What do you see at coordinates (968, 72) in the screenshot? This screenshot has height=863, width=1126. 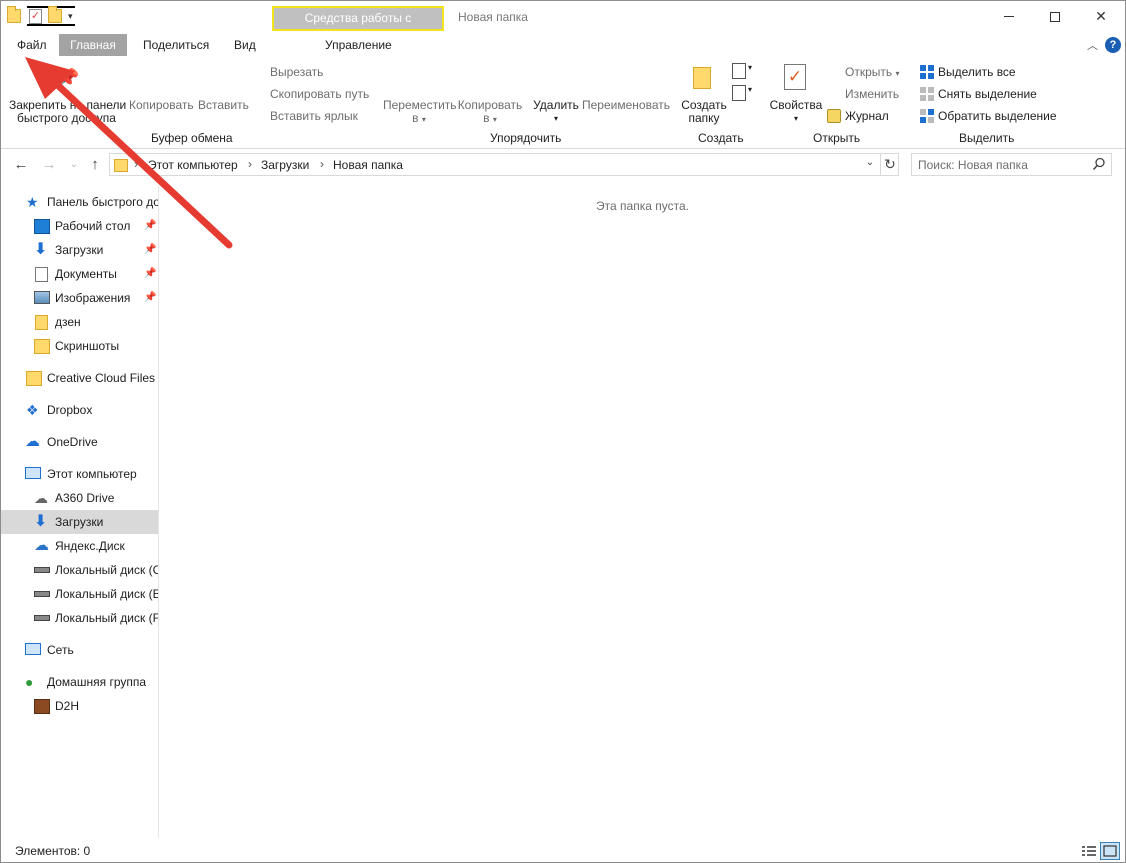 I see `select-all-button: Выделить все` at bounding box center [968, 72].